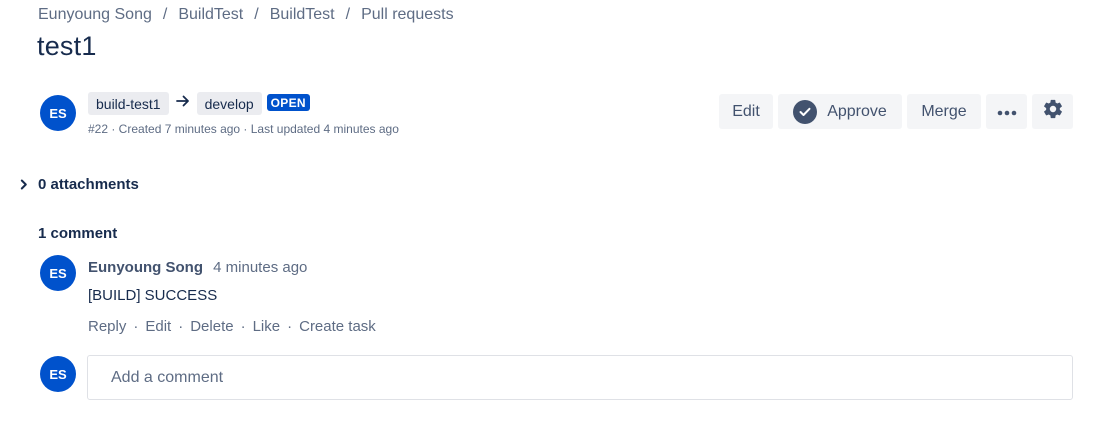  Describe the element at coordinates (58, 273) in the screenshot. I see `comment-avatar: ES` at that location.